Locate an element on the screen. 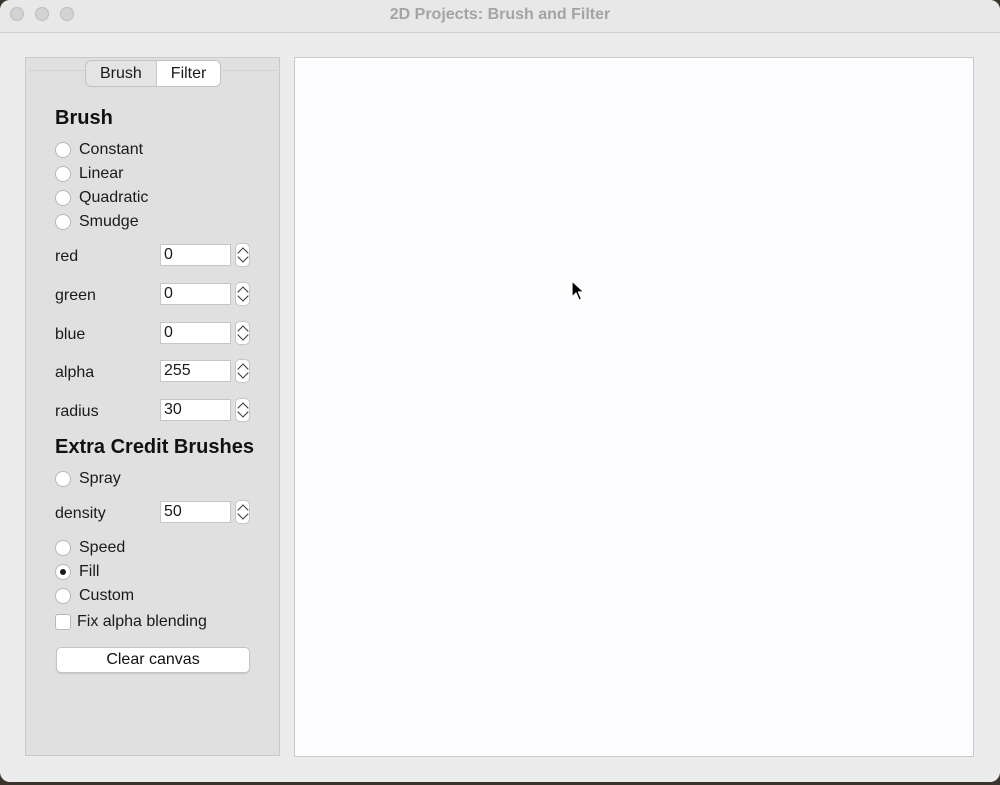 The image size is (1000, 785). radio-button-selected is located at coordinates (63, 572).